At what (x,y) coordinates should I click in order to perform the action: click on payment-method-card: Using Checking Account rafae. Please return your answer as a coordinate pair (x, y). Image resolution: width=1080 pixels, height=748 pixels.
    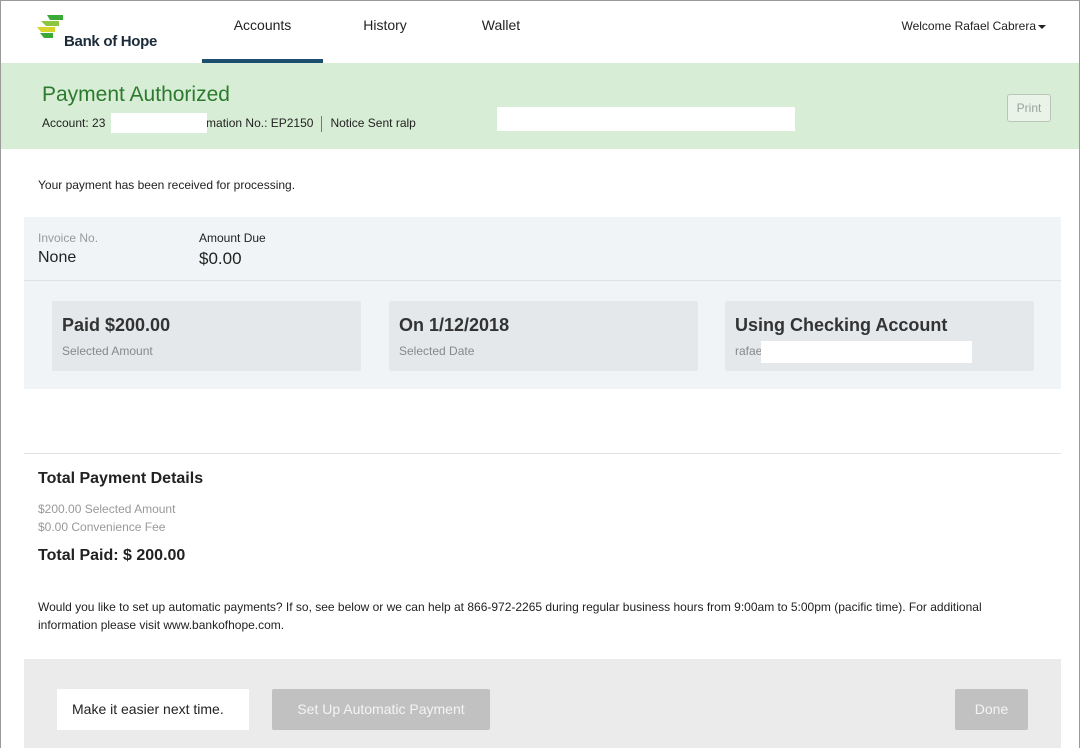
    Looking at the image, I should click on (879, 336).